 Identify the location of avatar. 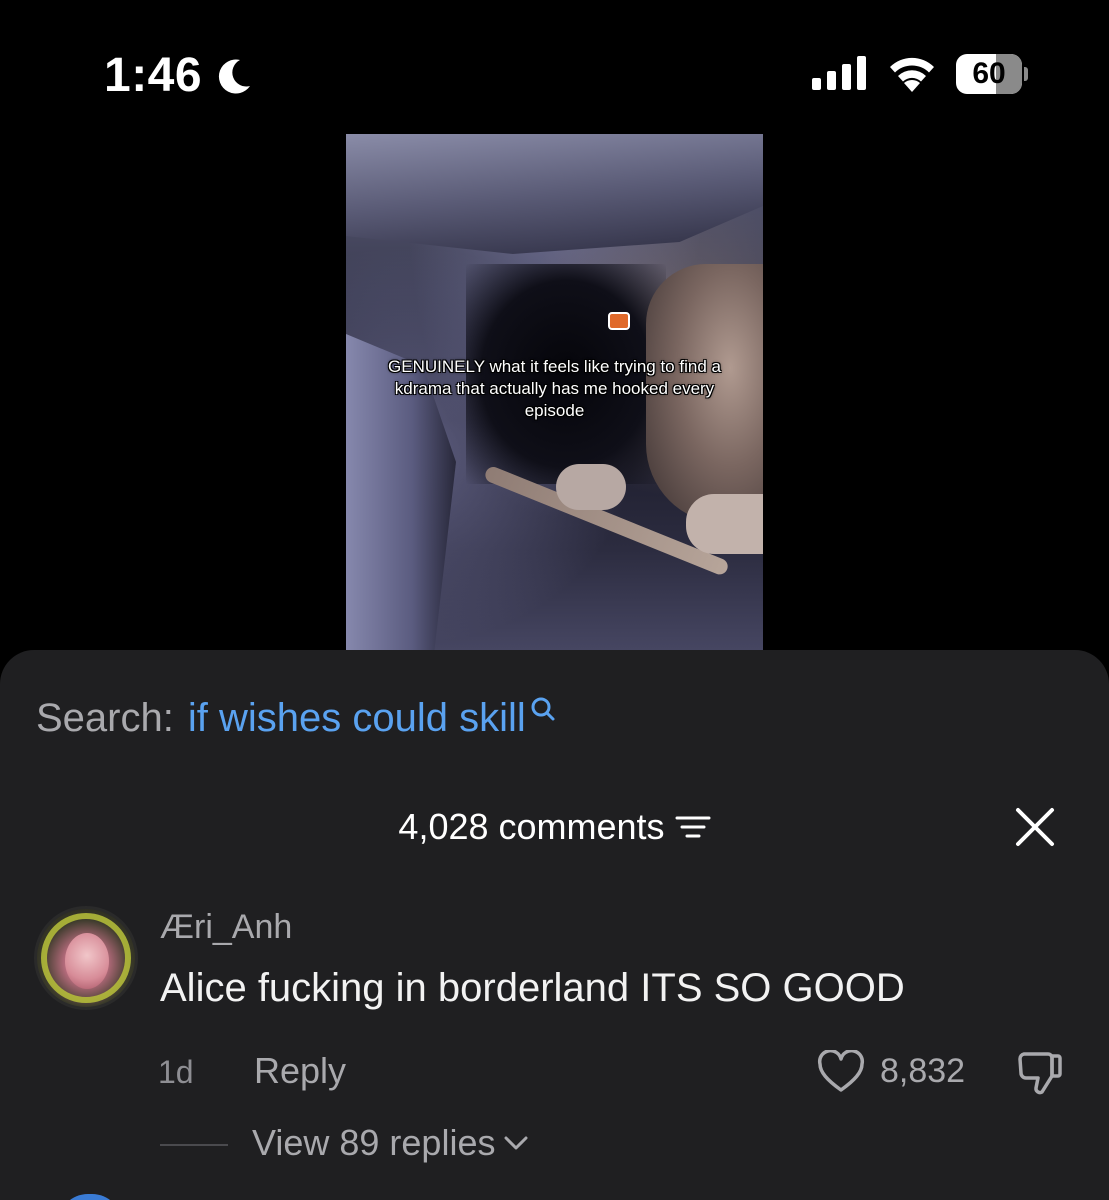
(86, 958).